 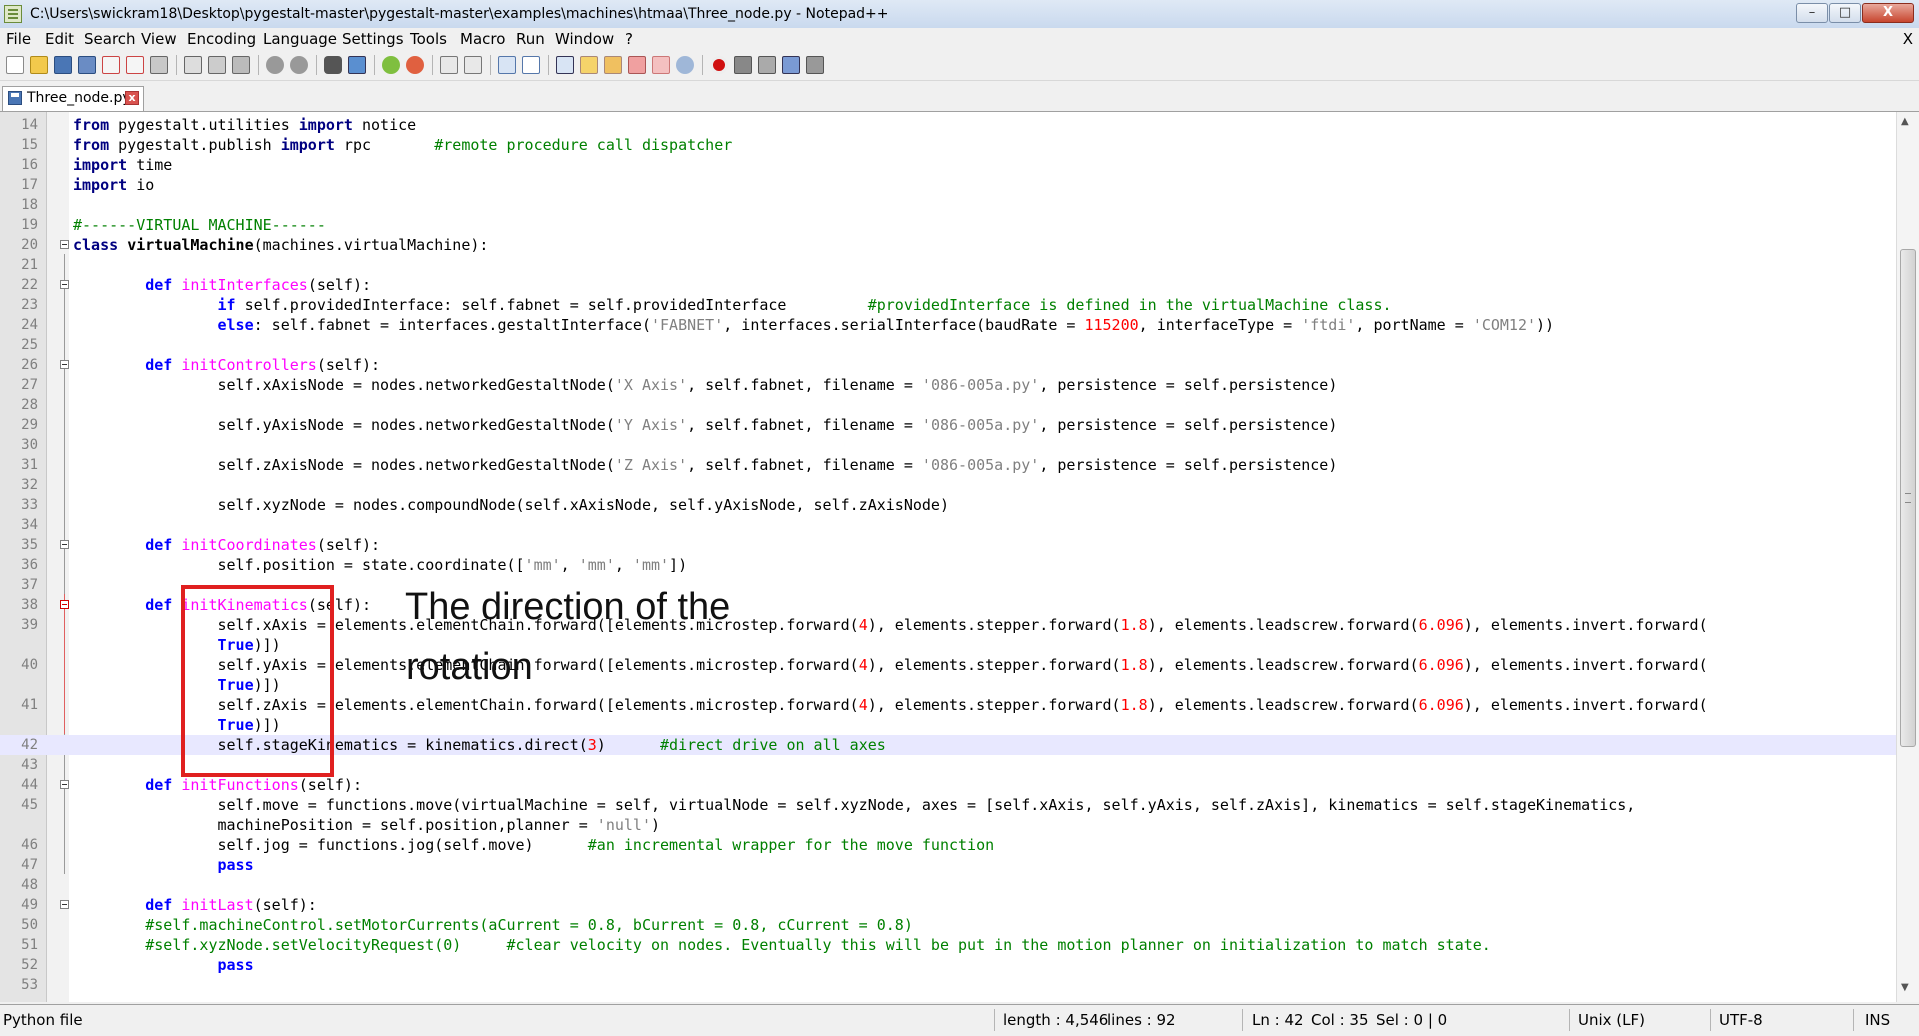 What do you see at coordinates (661, 65) in the screenshot?
I see `folder-workspace-icon` at bounding box center [661, 65].